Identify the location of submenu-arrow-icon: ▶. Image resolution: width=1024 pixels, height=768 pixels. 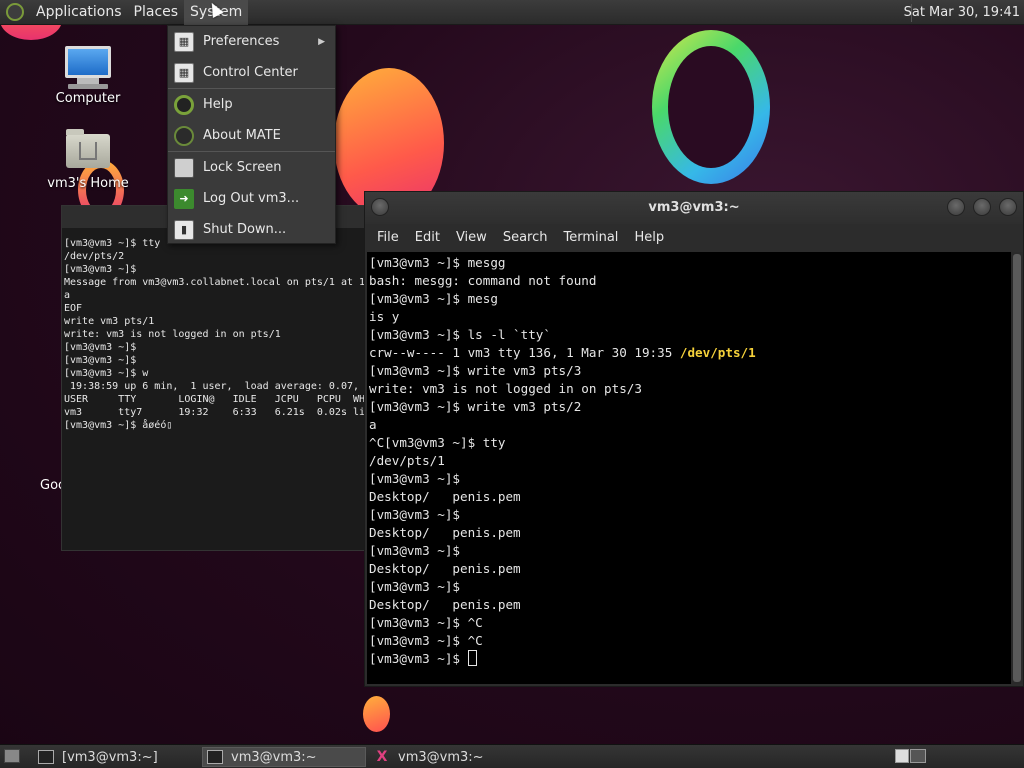
(321, 41).